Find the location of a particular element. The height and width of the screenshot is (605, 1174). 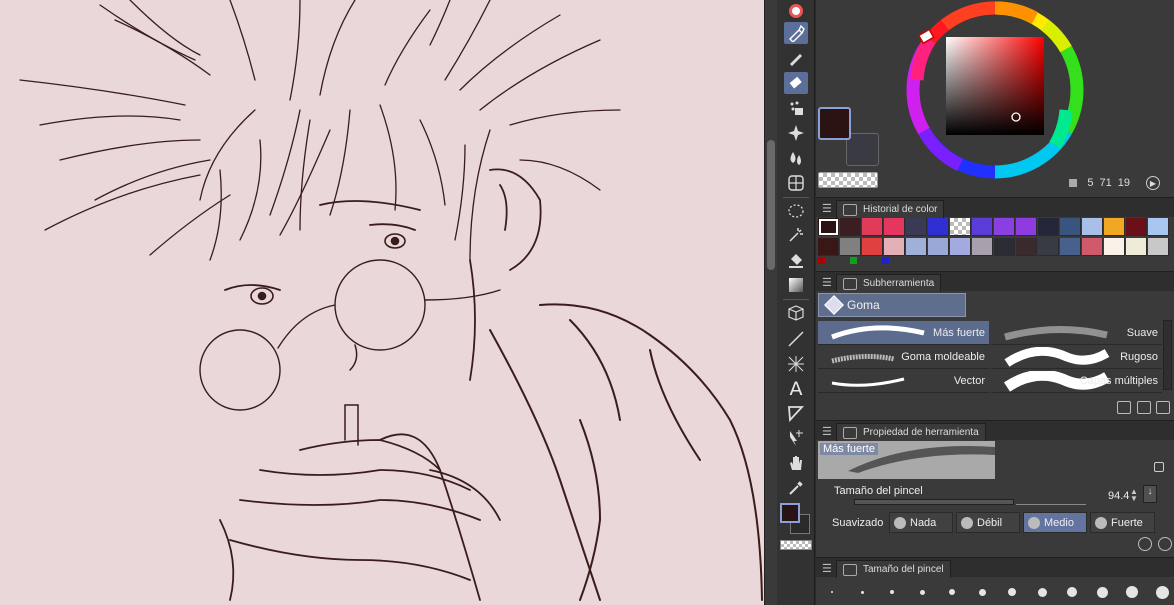

brush-size-slider is located at coordinates (934, 502).